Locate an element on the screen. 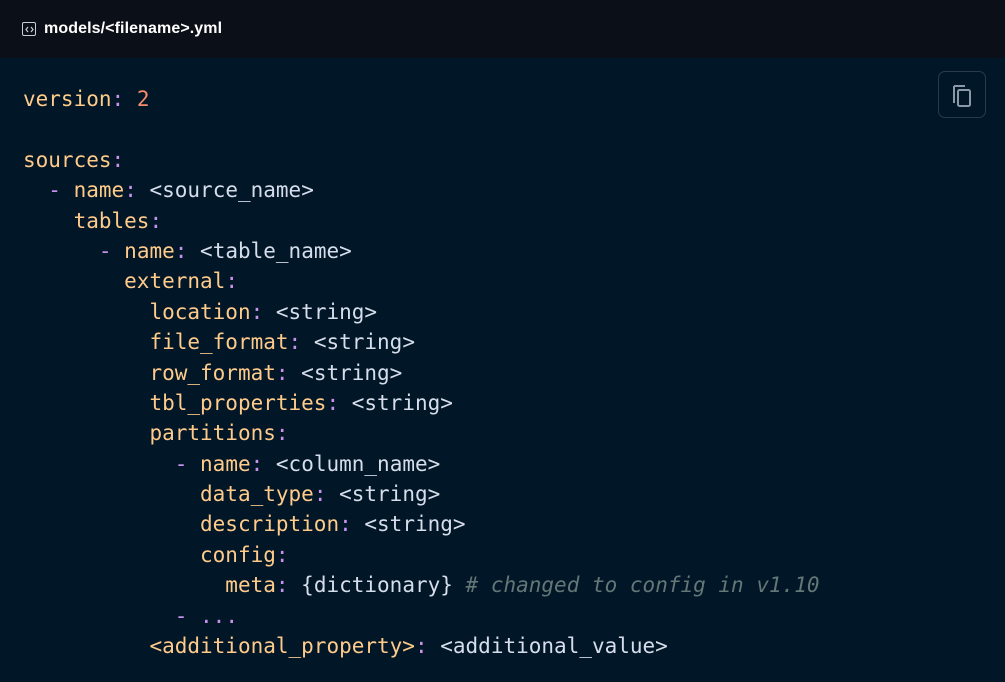  code-line-12: partitions: is located at coordinates (219, 433).